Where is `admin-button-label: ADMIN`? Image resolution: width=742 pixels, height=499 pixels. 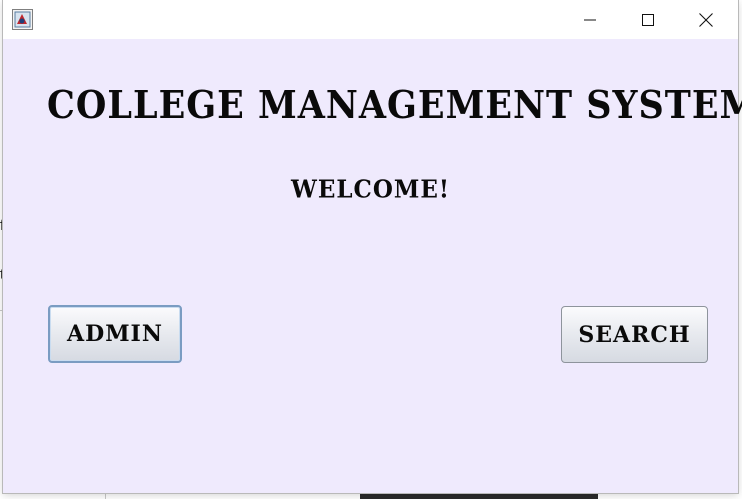
admin-button-label: ADMIN is located at coordinates (115, 334).